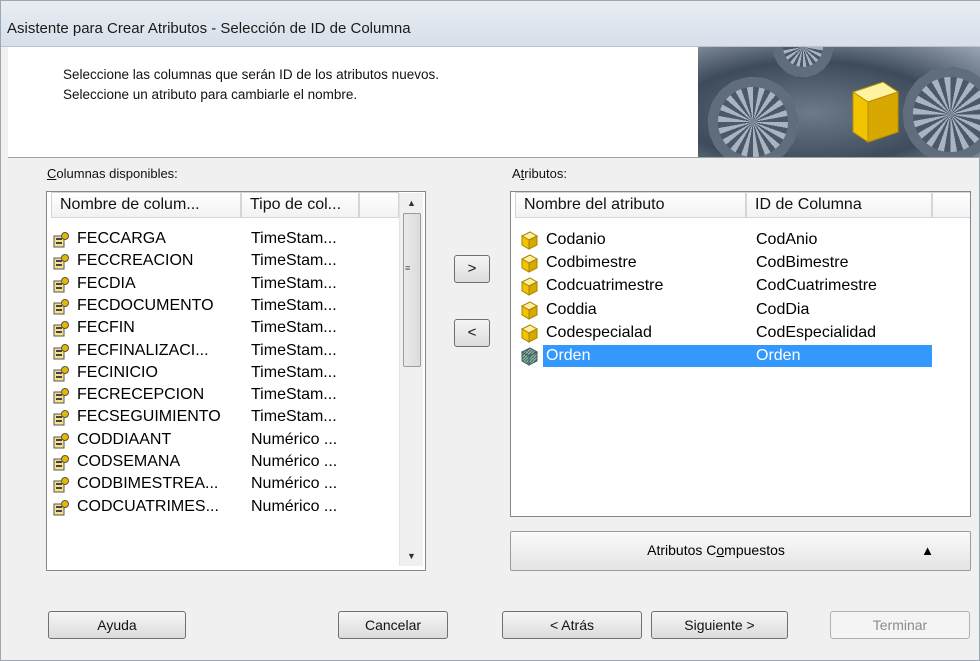 The width and height of the screenshot is (980, 661). Describe the element at coordinates (571, 309) in the screenshot. I see `attribute-name: Coddia` at that location.